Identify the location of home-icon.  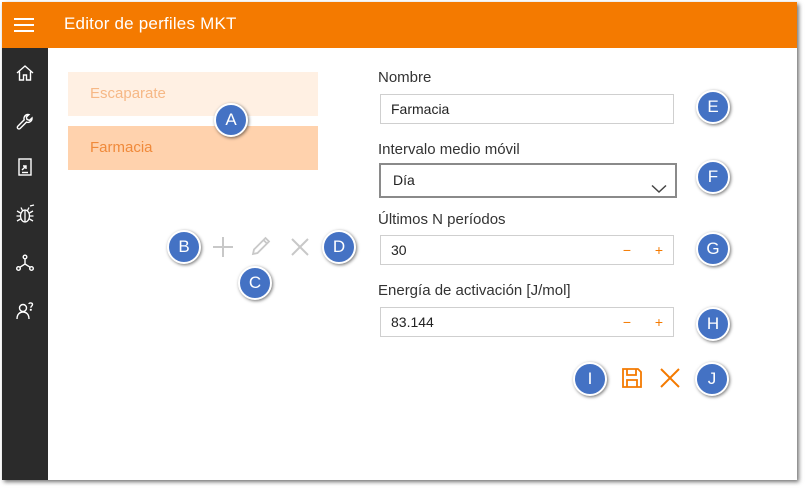
(25, 73).